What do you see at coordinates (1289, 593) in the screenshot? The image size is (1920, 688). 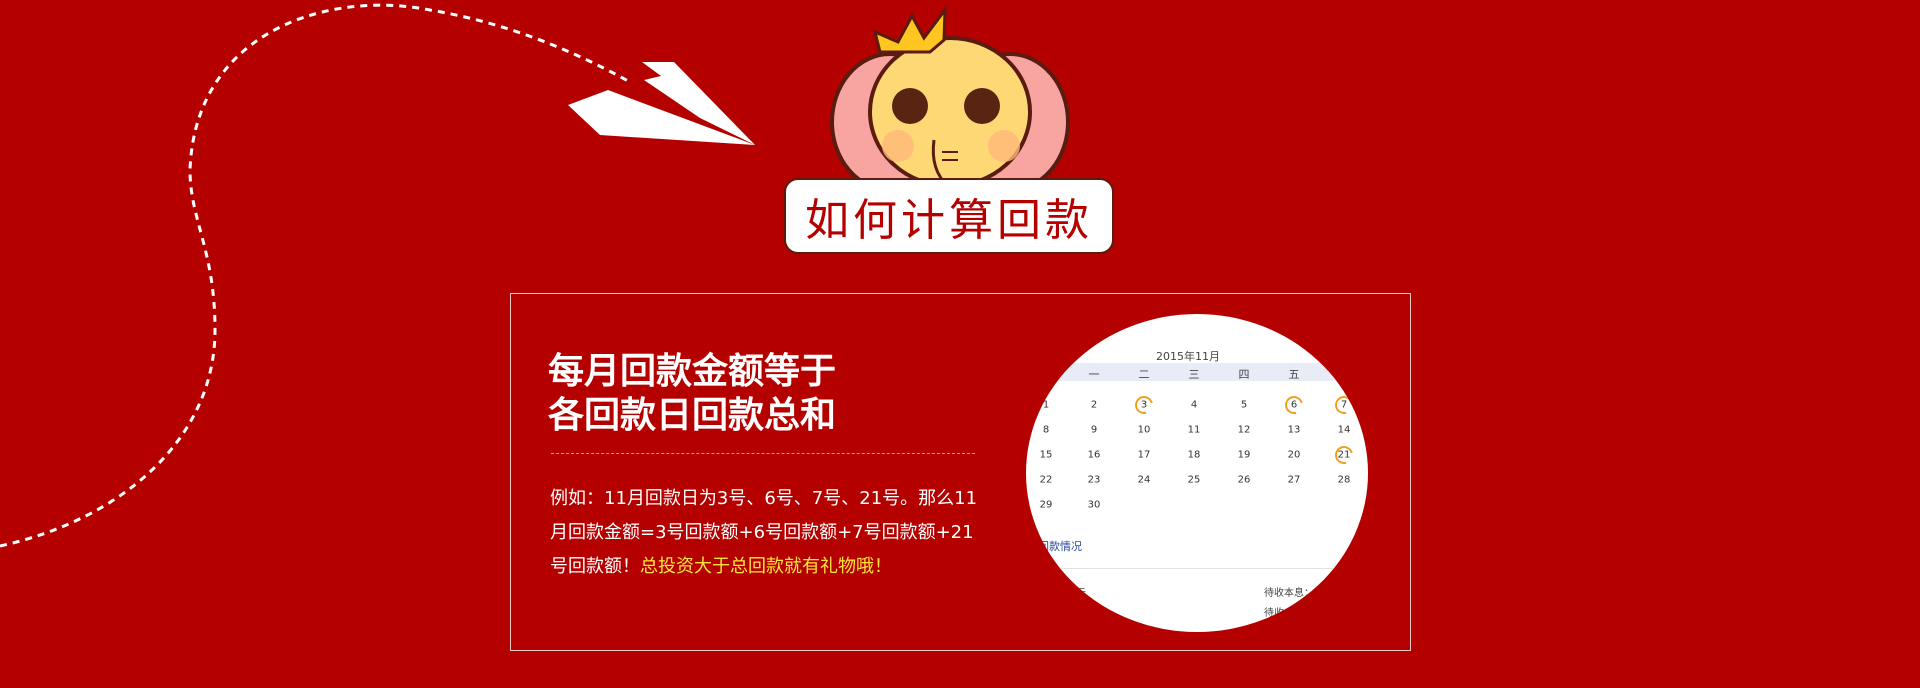 I see `footer-right-1: 待收本息：` at bounding box center [1289, 593].